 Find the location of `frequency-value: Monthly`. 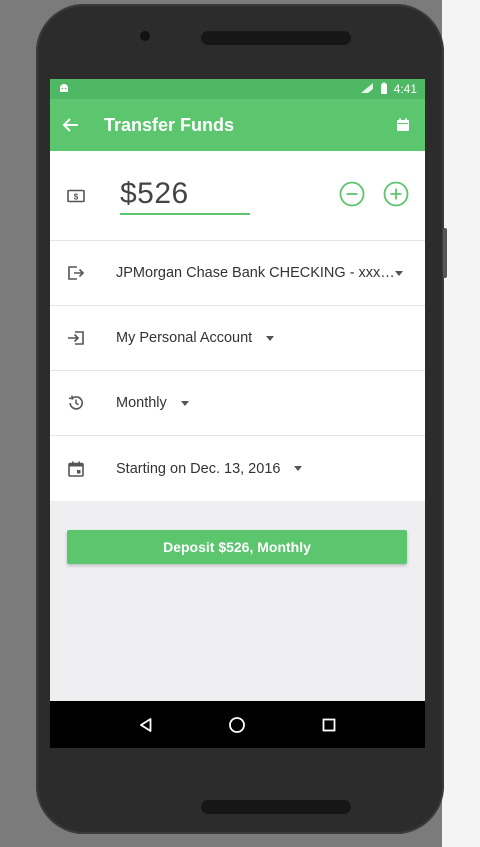

frequency-value: Monthly is located at coordinates (141, 403).